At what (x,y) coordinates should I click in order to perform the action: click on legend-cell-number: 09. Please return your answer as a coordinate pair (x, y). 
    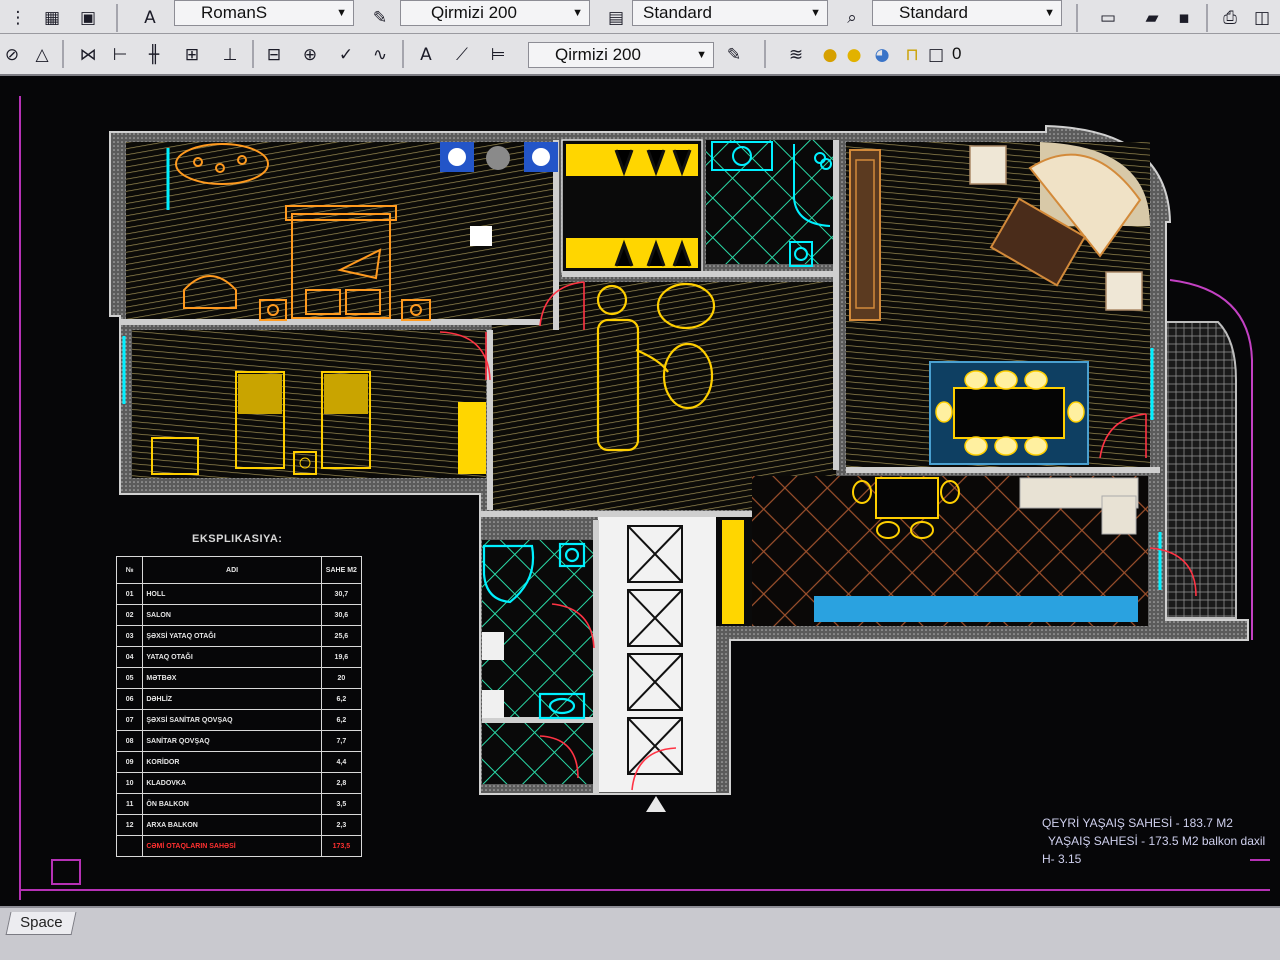
    Looking at the image, I should click on (129, 762).